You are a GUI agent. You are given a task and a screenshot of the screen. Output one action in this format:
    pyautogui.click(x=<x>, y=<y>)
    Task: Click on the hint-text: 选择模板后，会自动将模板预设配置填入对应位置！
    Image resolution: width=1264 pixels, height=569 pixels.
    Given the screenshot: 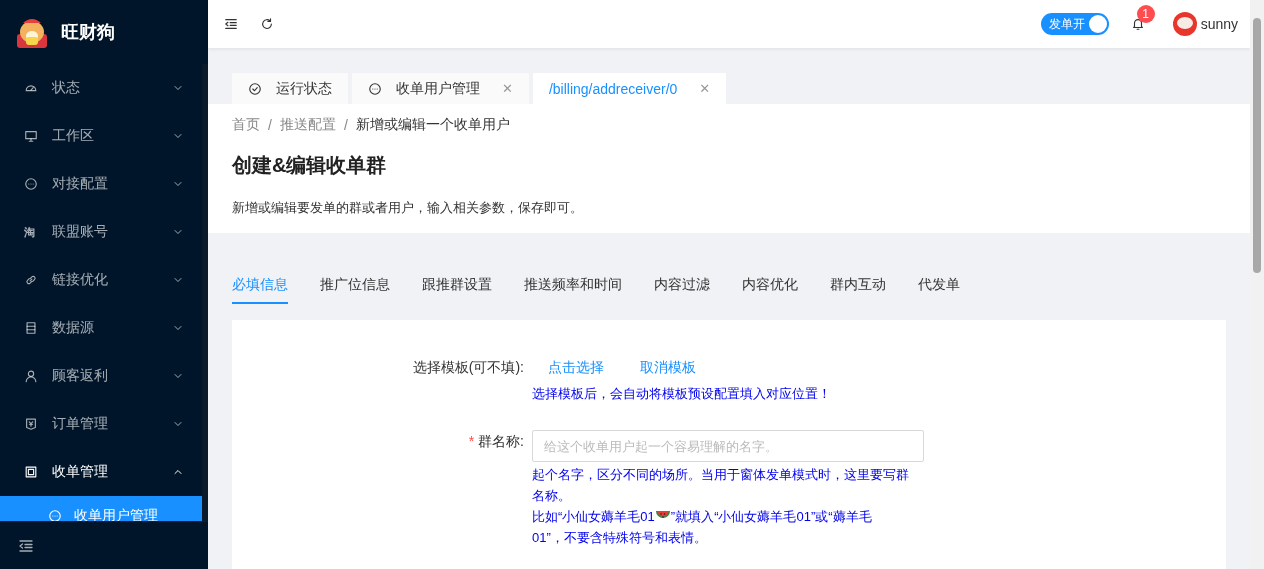 What is the action you would take?
    pyautogui.click(x=682, y=394)
    